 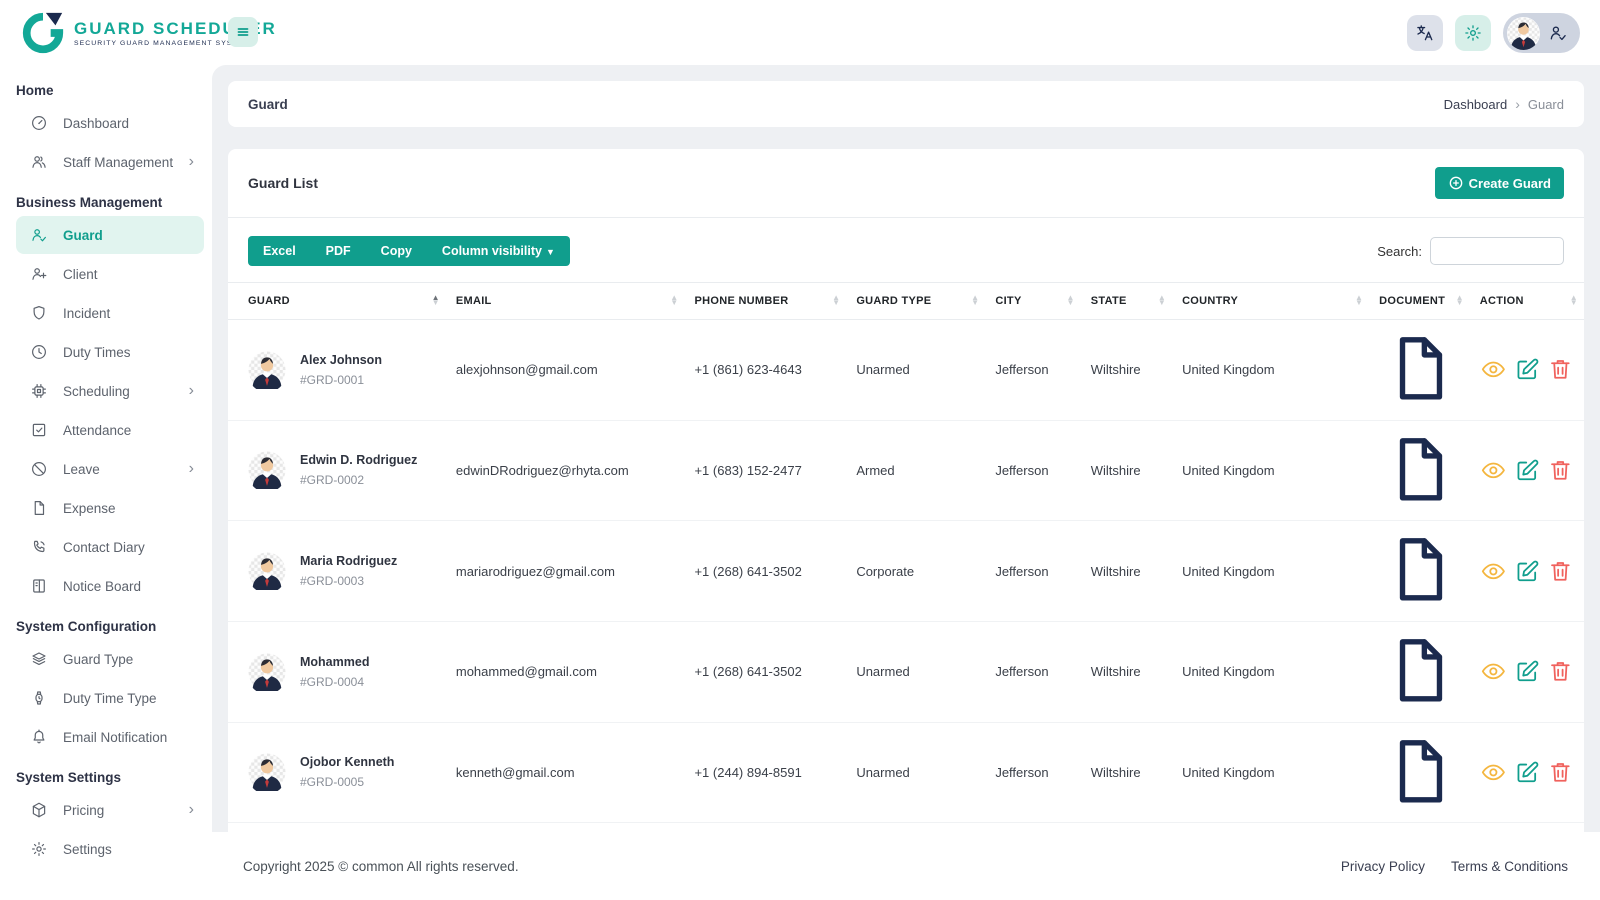 I want to click on guard-email: kenneth@gmail.com, so click(x=565, y=773).